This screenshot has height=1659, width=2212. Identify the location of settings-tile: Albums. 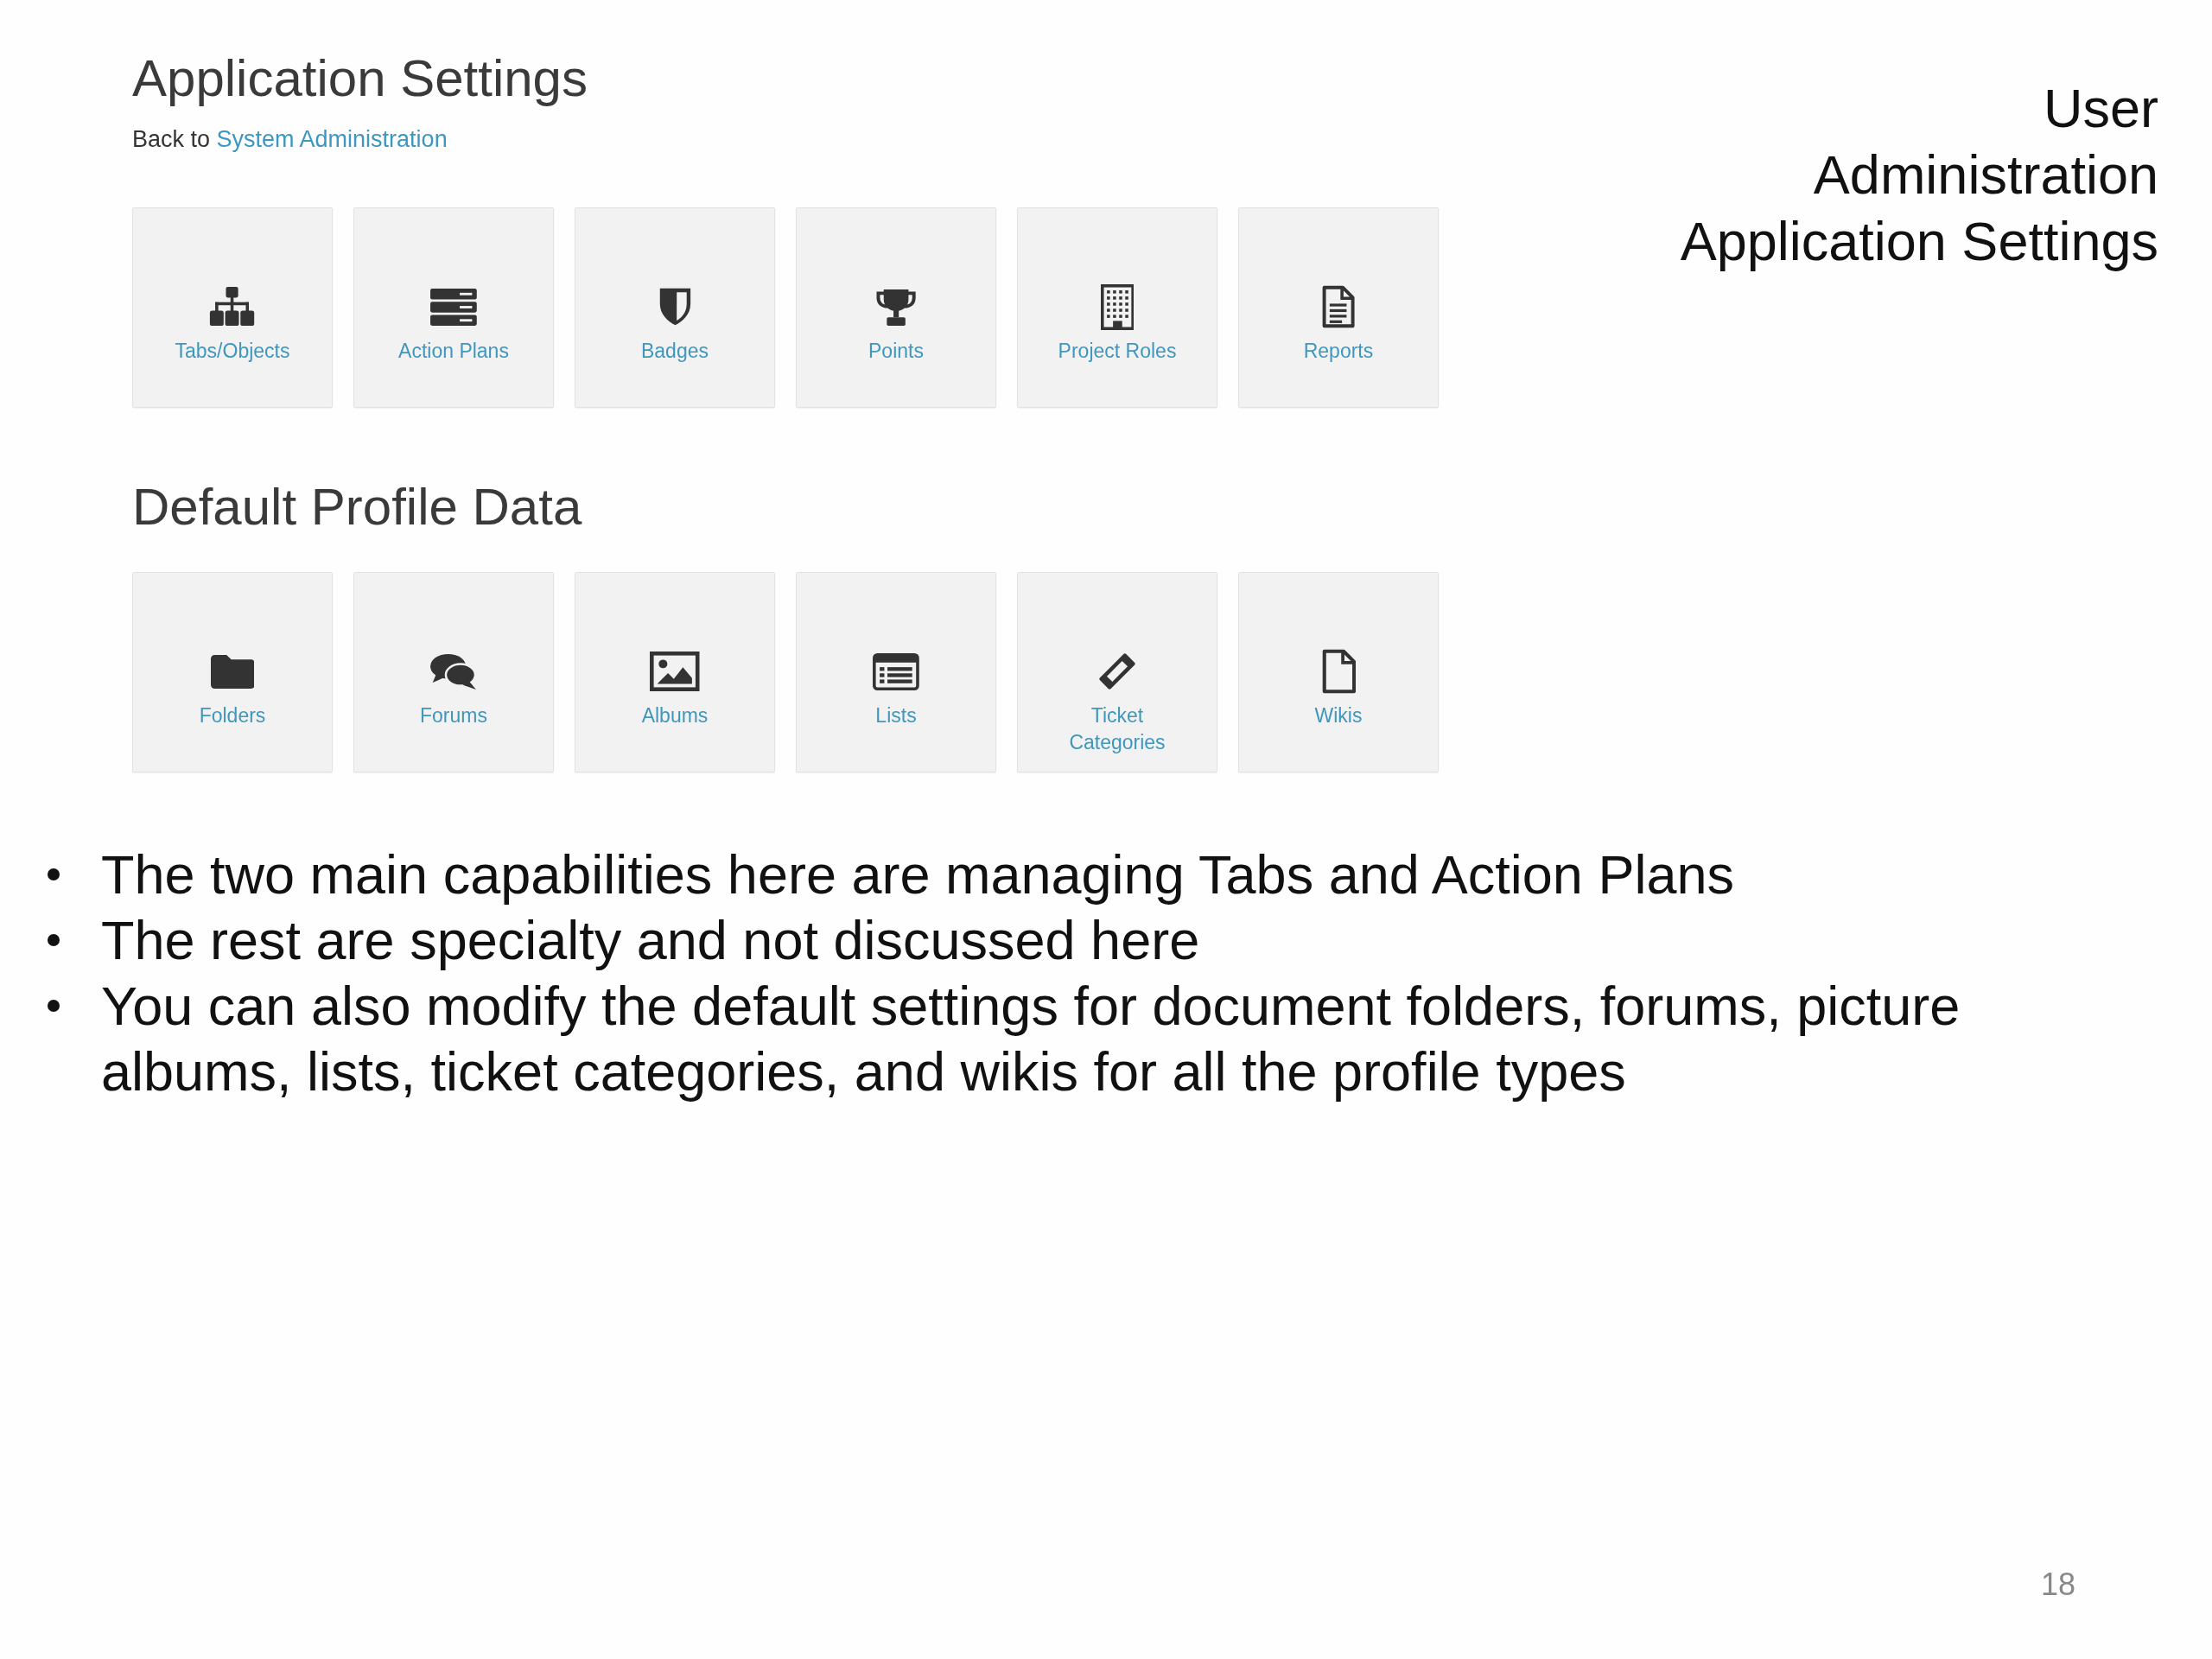
(675, 672).